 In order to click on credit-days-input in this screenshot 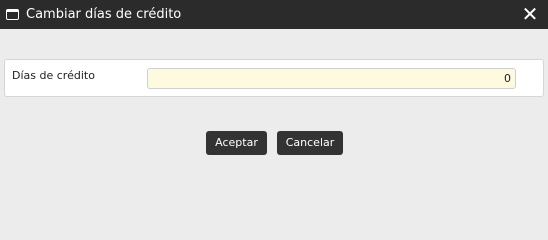, I will do `click(331, 78)`.